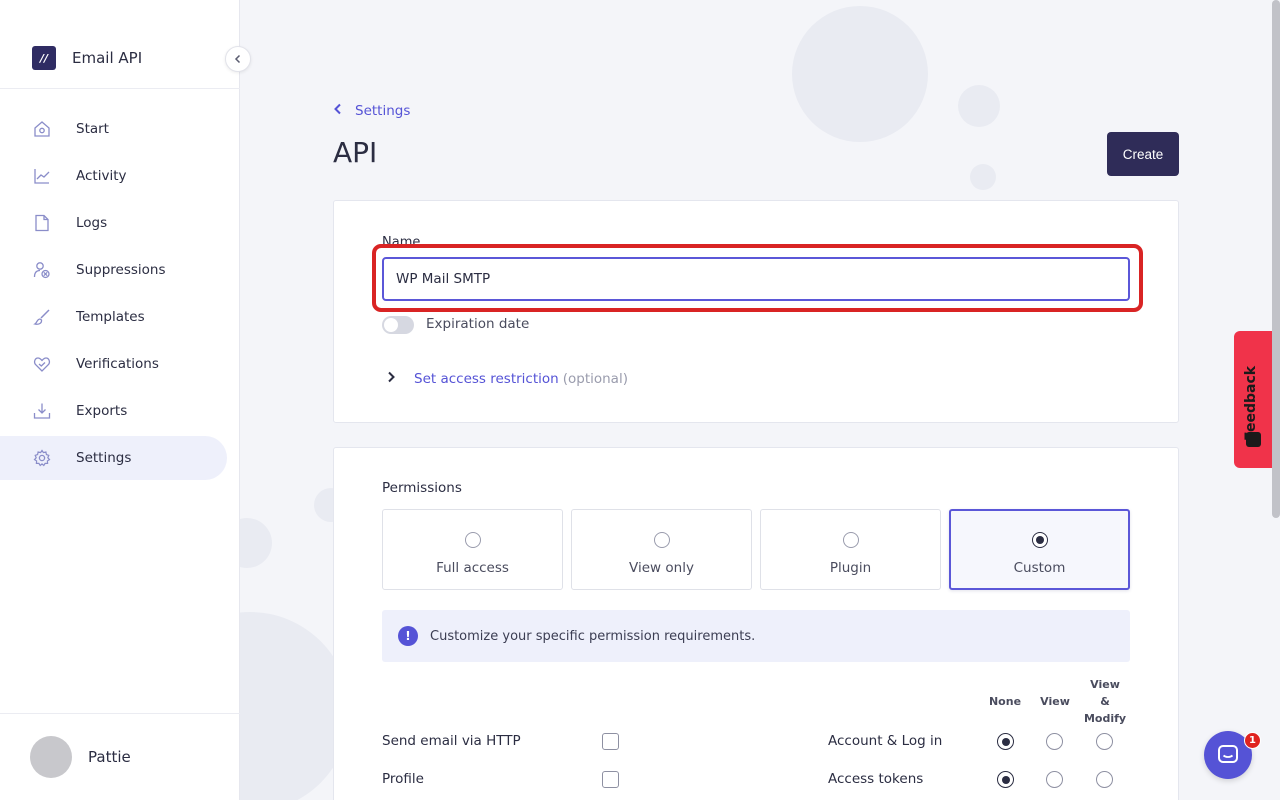 This screenshot has width=1280, height=800. I want to click on sidebar-item-suppressions: Suppressions, so click(113, 270).